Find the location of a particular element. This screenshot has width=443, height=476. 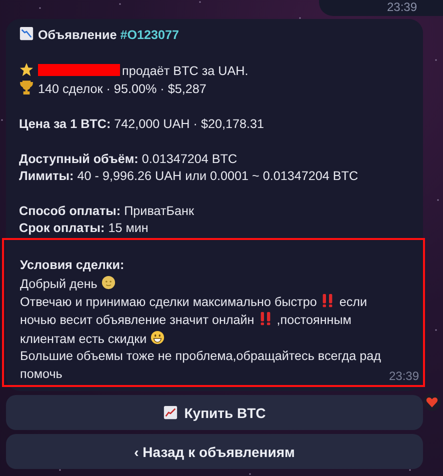

chart-down-icon is located at coordinates (26, 33).